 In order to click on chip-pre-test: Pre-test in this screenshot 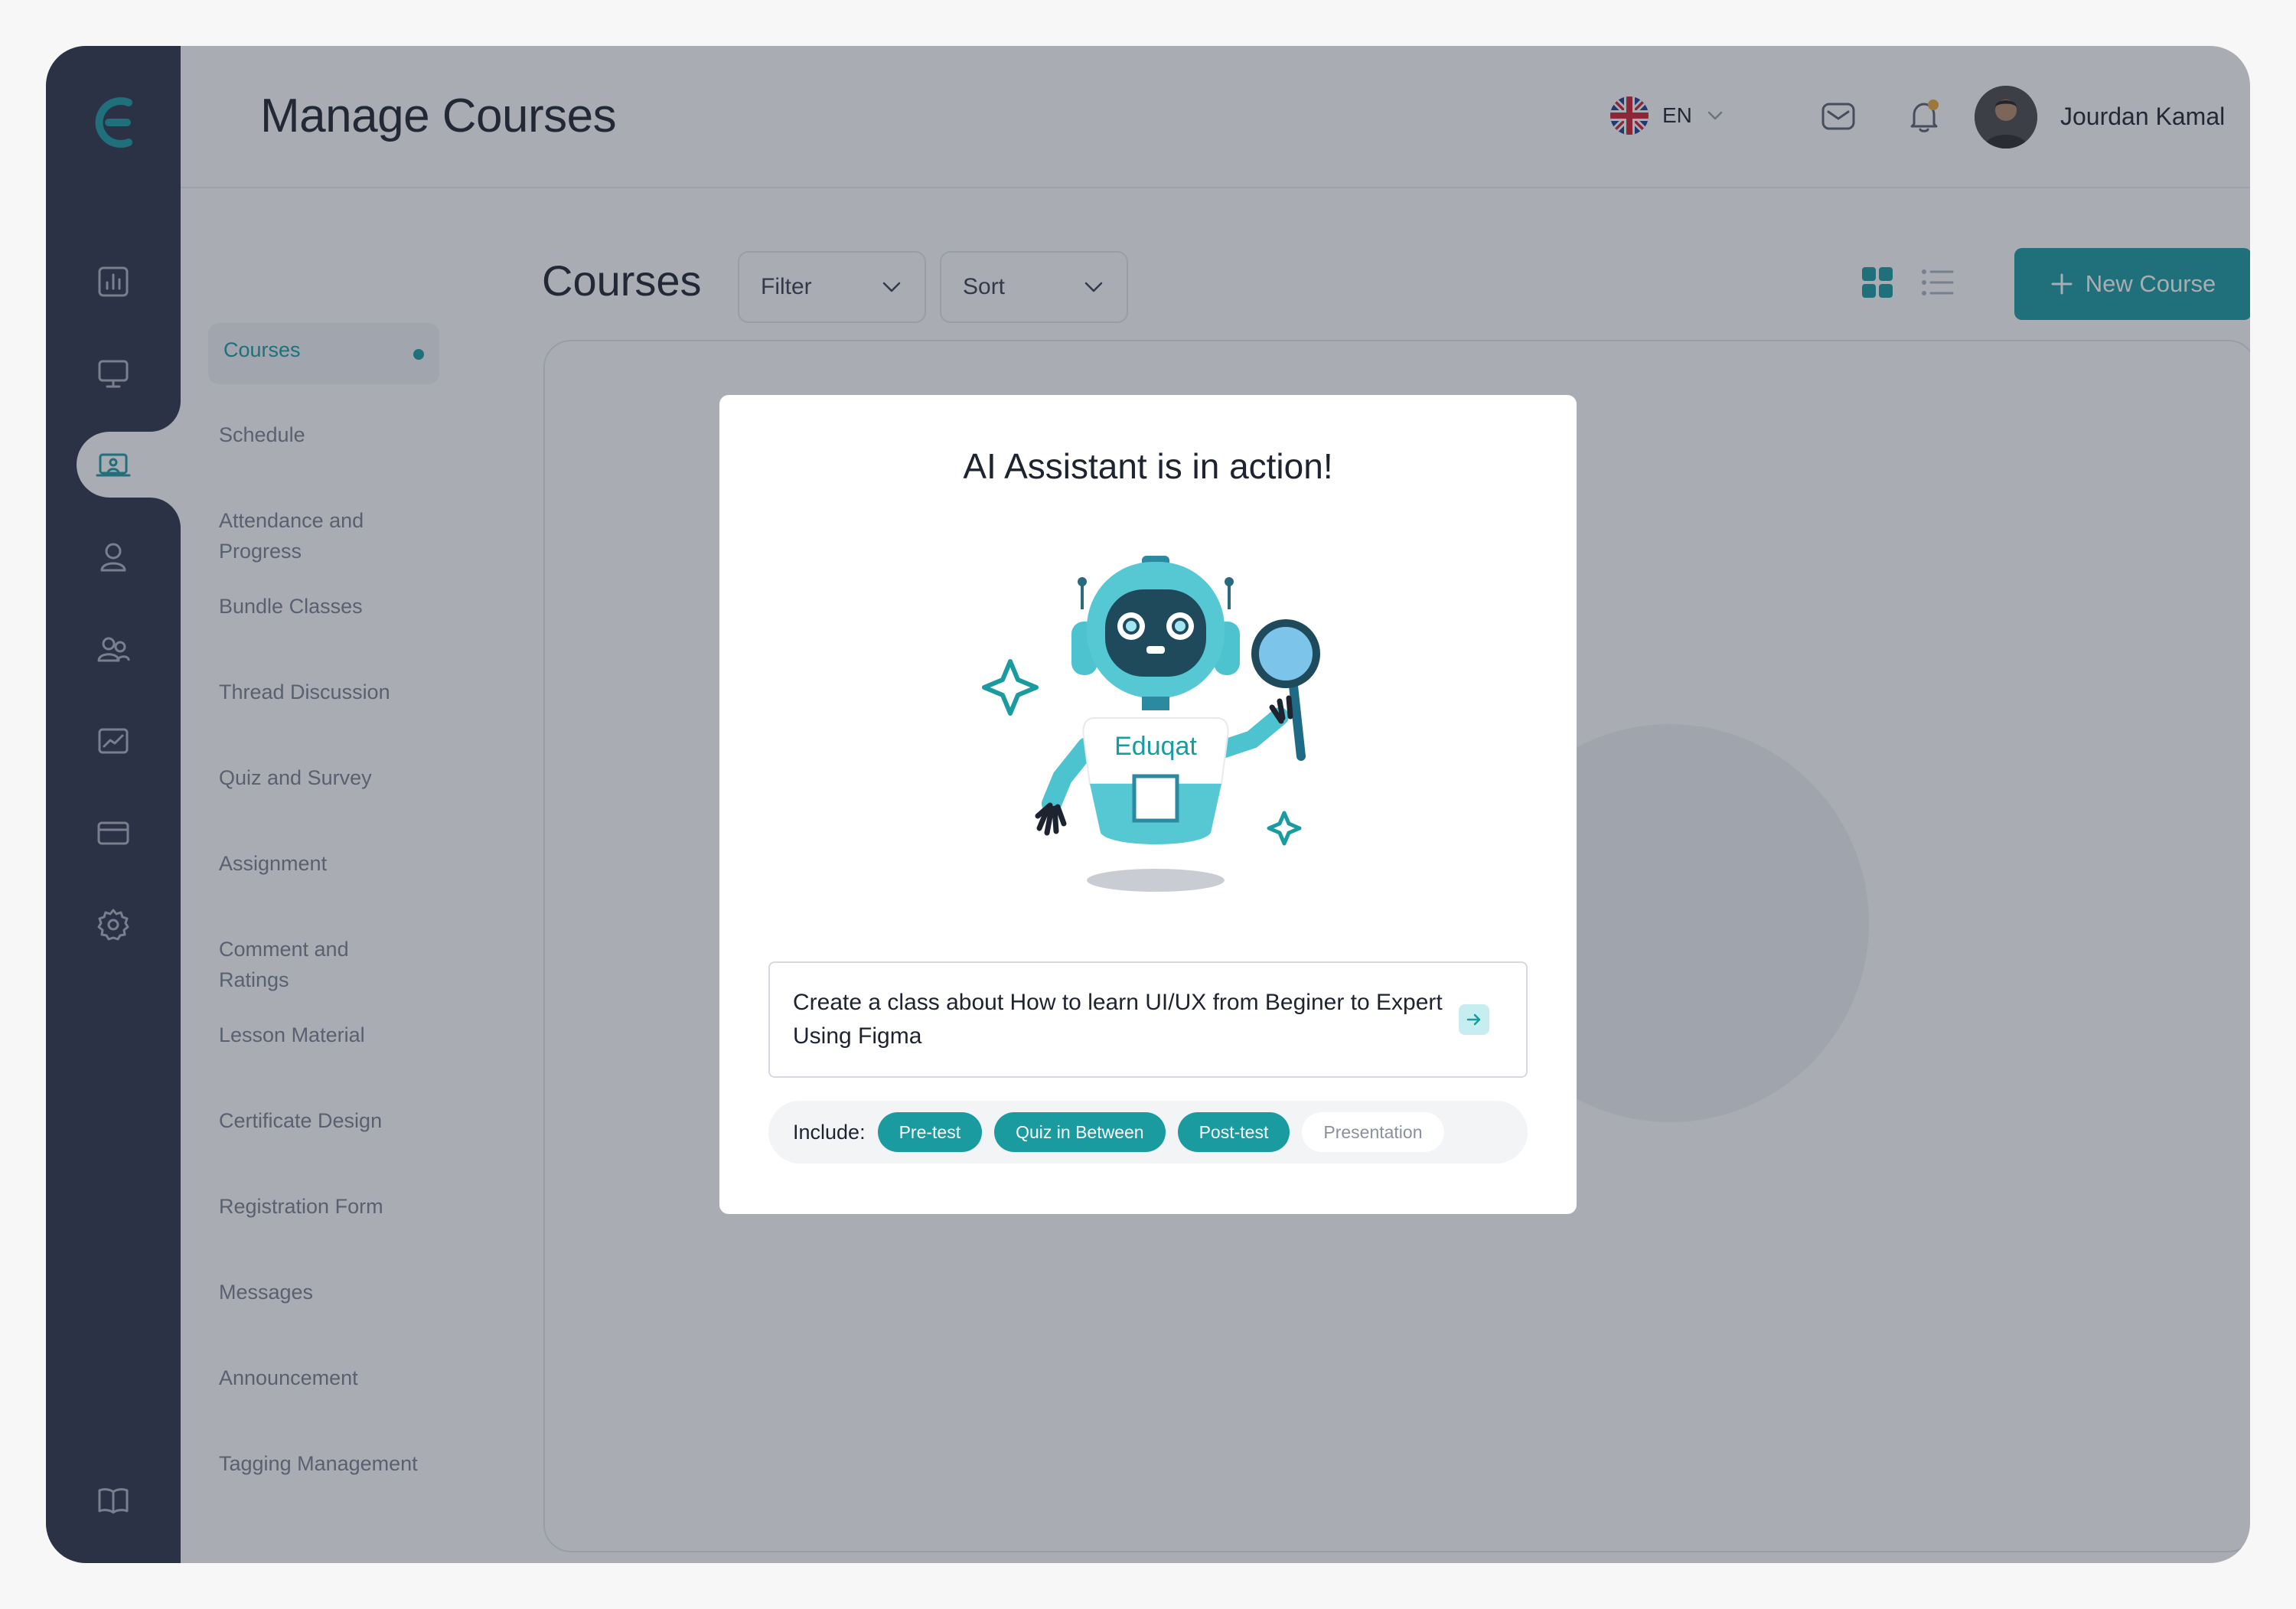, I will do `click(930, 1132)`.